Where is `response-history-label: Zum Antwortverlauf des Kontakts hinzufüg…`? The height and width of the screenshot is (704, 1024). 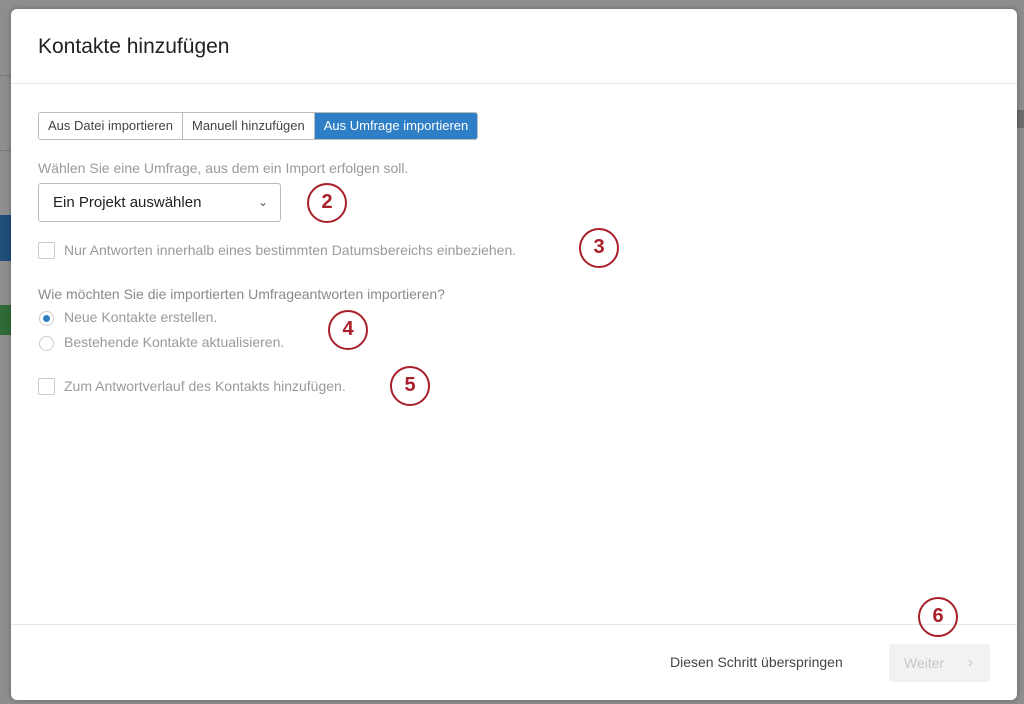 response-history-label: Zum Antwortverlauf des Kontakts hinzufüg… is located at coordinates (205, 386).